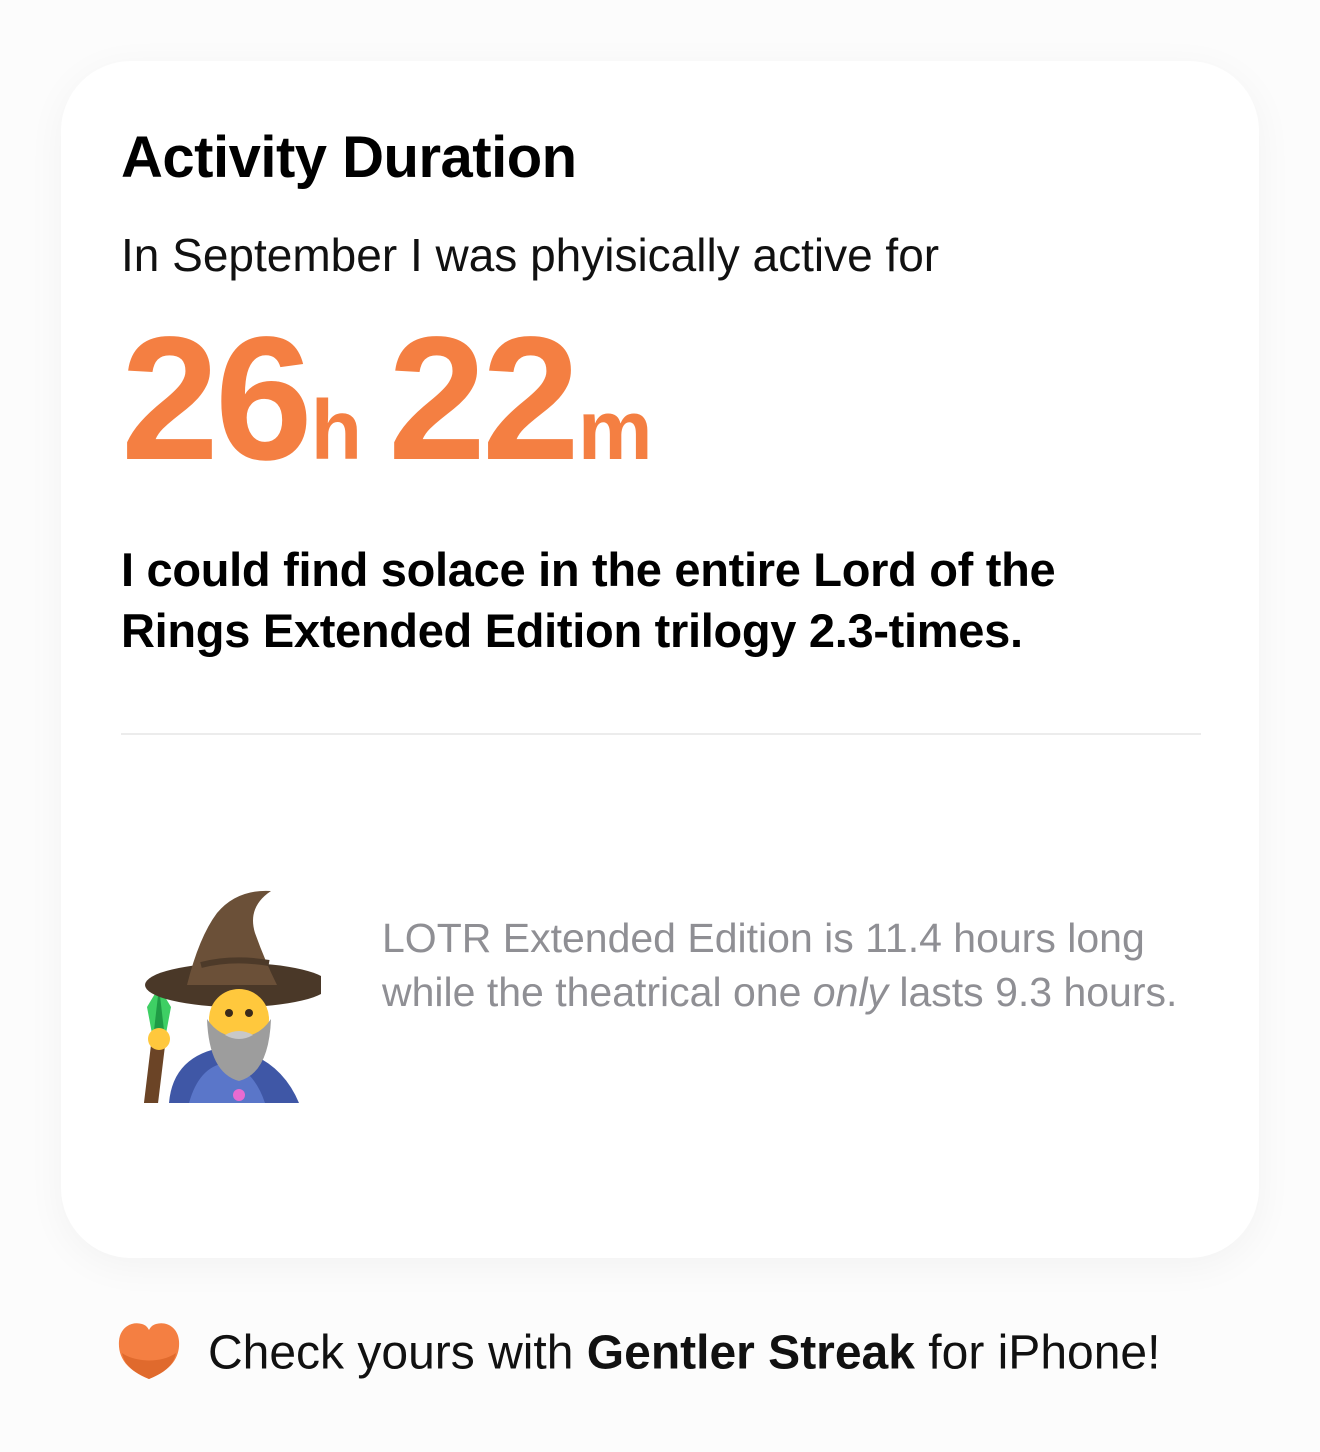 The width and height of the screenshot is (1320, 1452). Describe the element at coordinates (1037, 1353) in the screenshot. I see `footer-text-end: for iPhone!` at that location.